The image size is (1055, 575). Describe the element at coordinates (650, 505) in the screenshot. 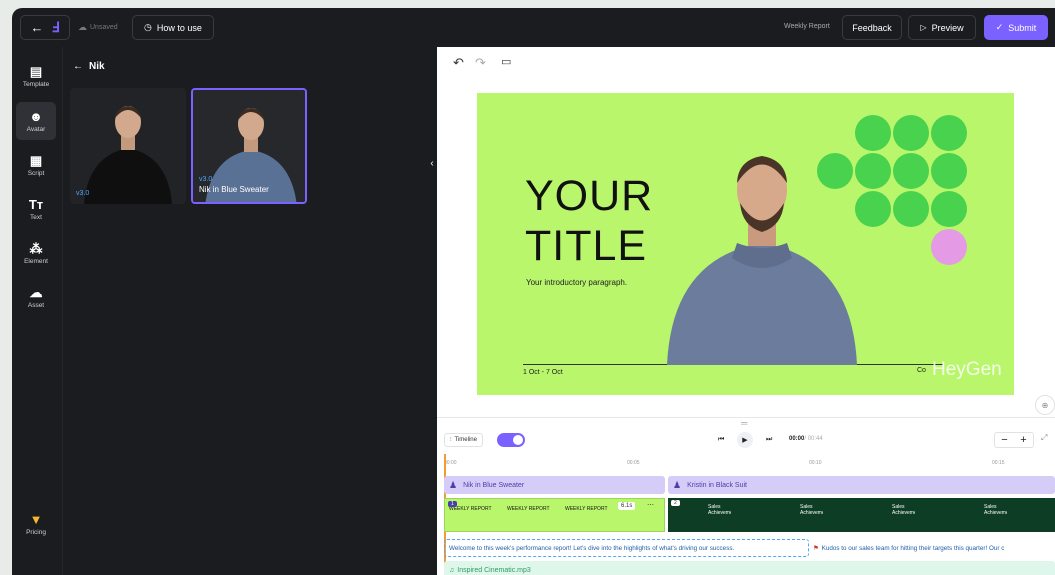

I see `more-icon: ⋯` at that location.